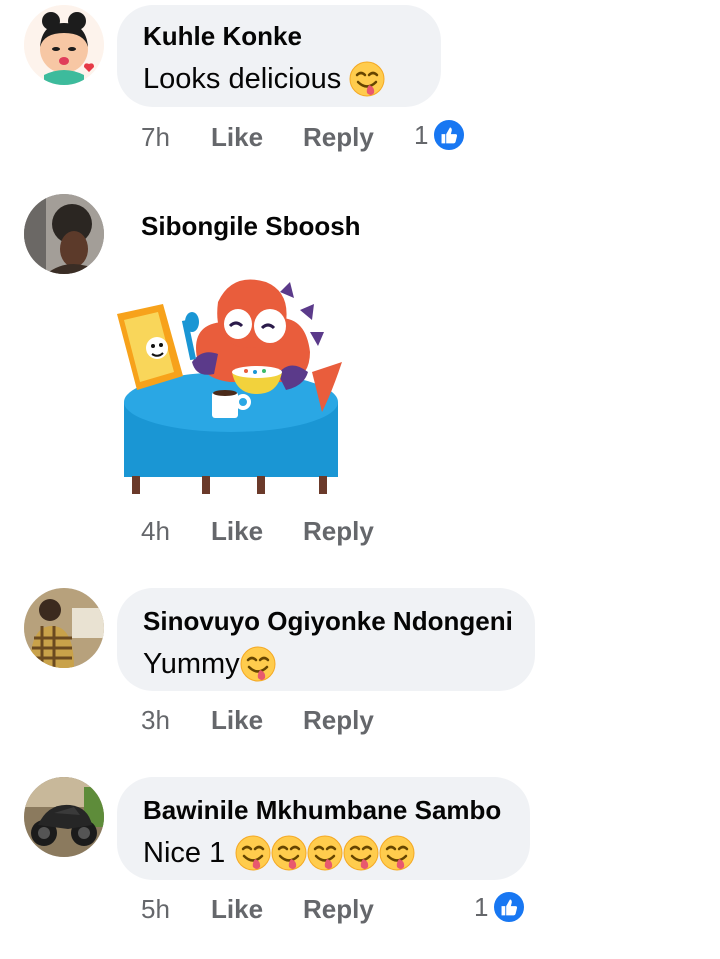  I want to click on comment-meta: 5h Like Reply, so click(257, 909).